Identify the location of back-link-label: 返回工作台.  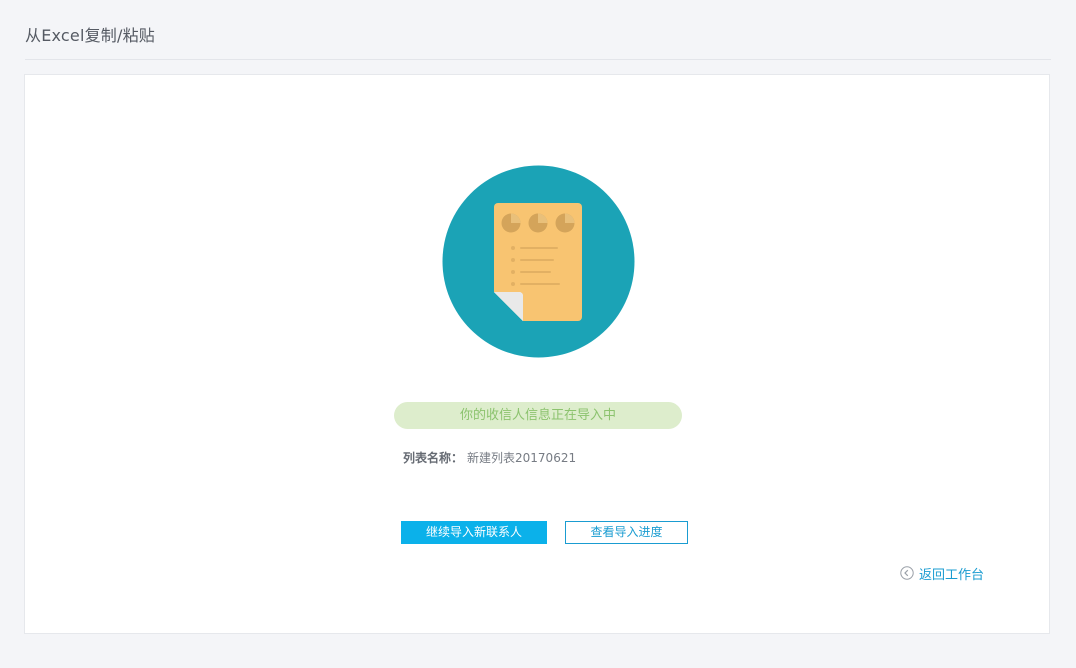
(952, 575).